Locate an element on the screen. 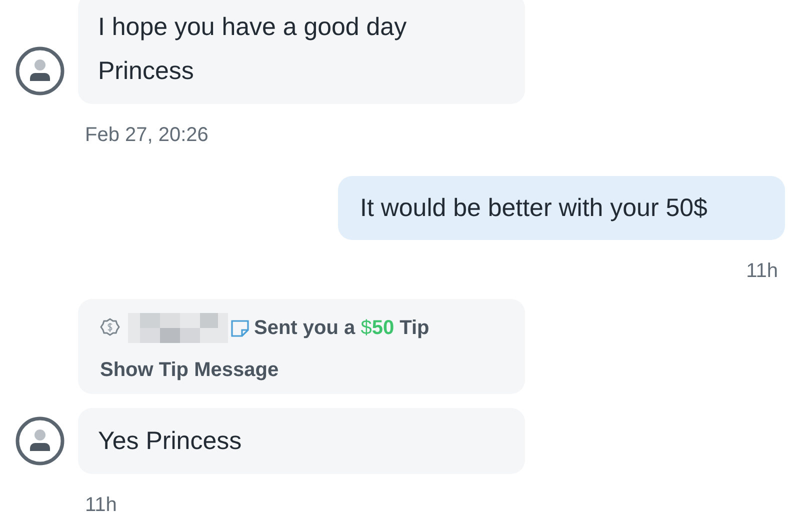  note-icon is located at coordinates (240, 328).